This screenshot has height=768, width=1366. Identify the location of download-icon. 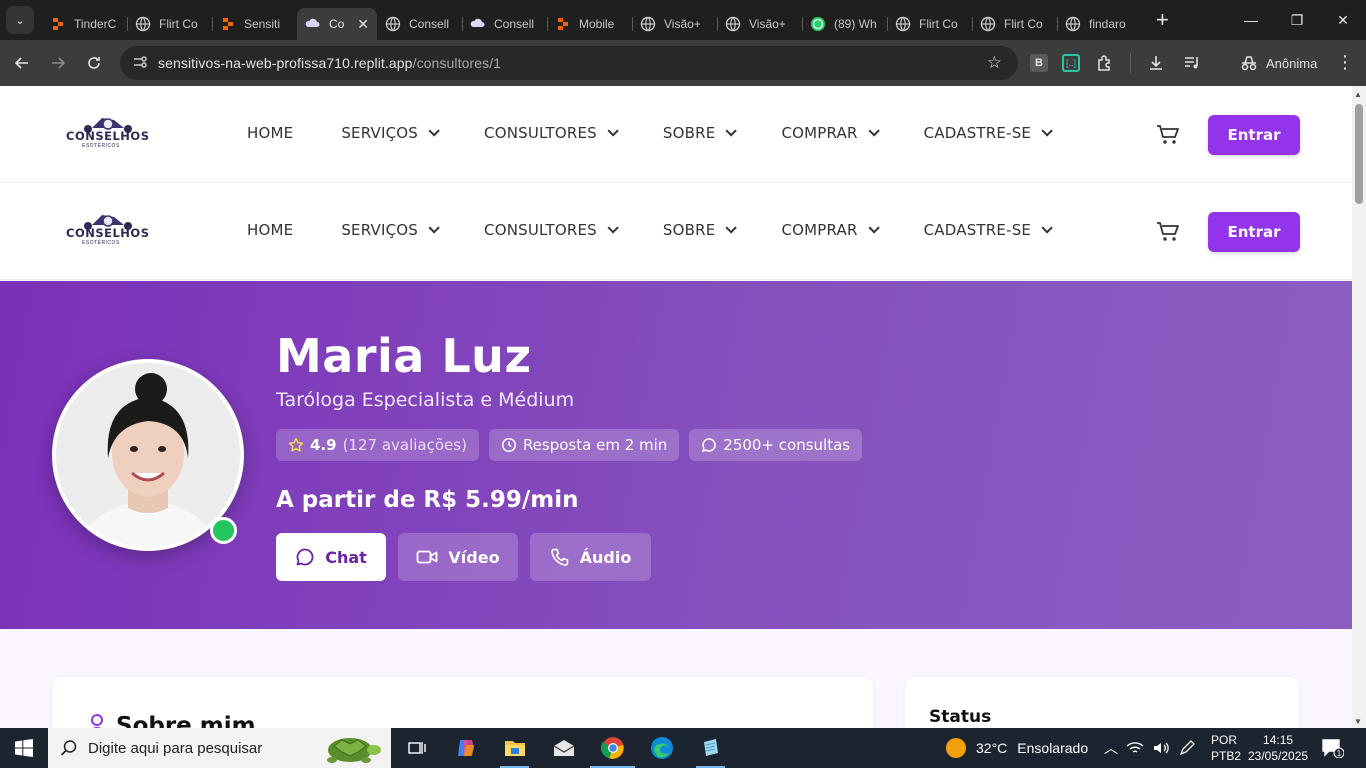
(1156, 63).